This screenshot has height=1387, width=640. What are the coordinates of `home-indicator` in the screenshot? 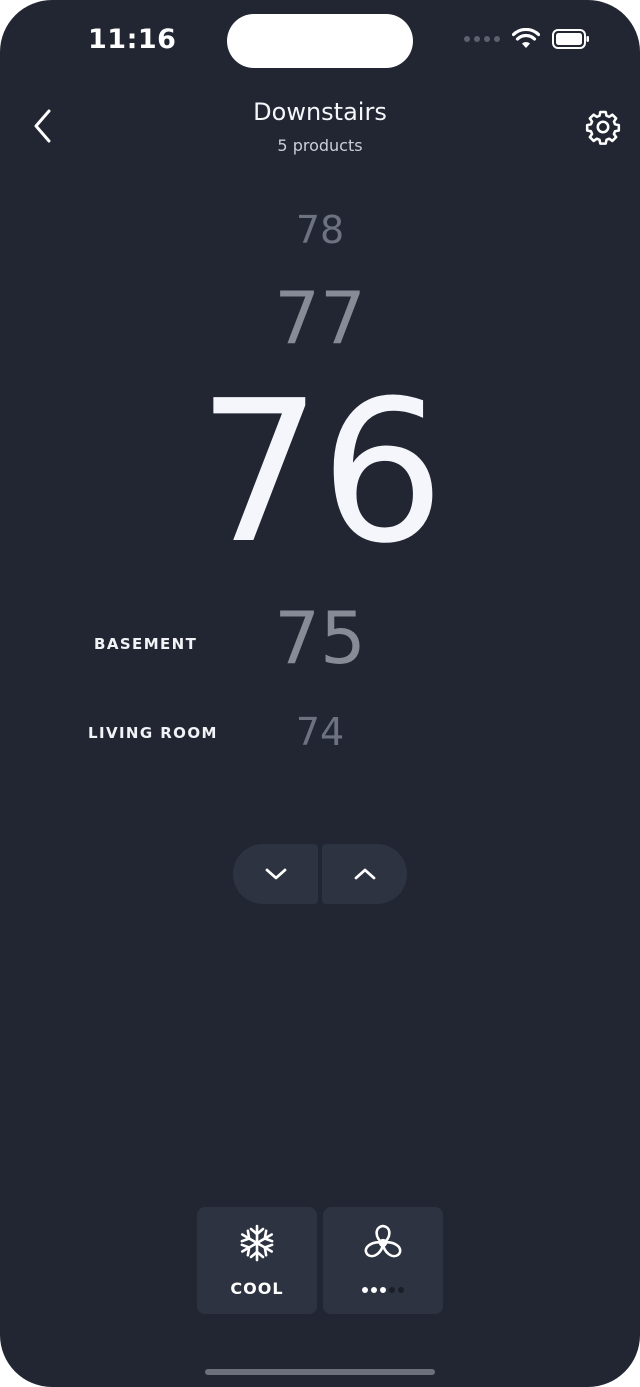 It's located at (320, 1372).